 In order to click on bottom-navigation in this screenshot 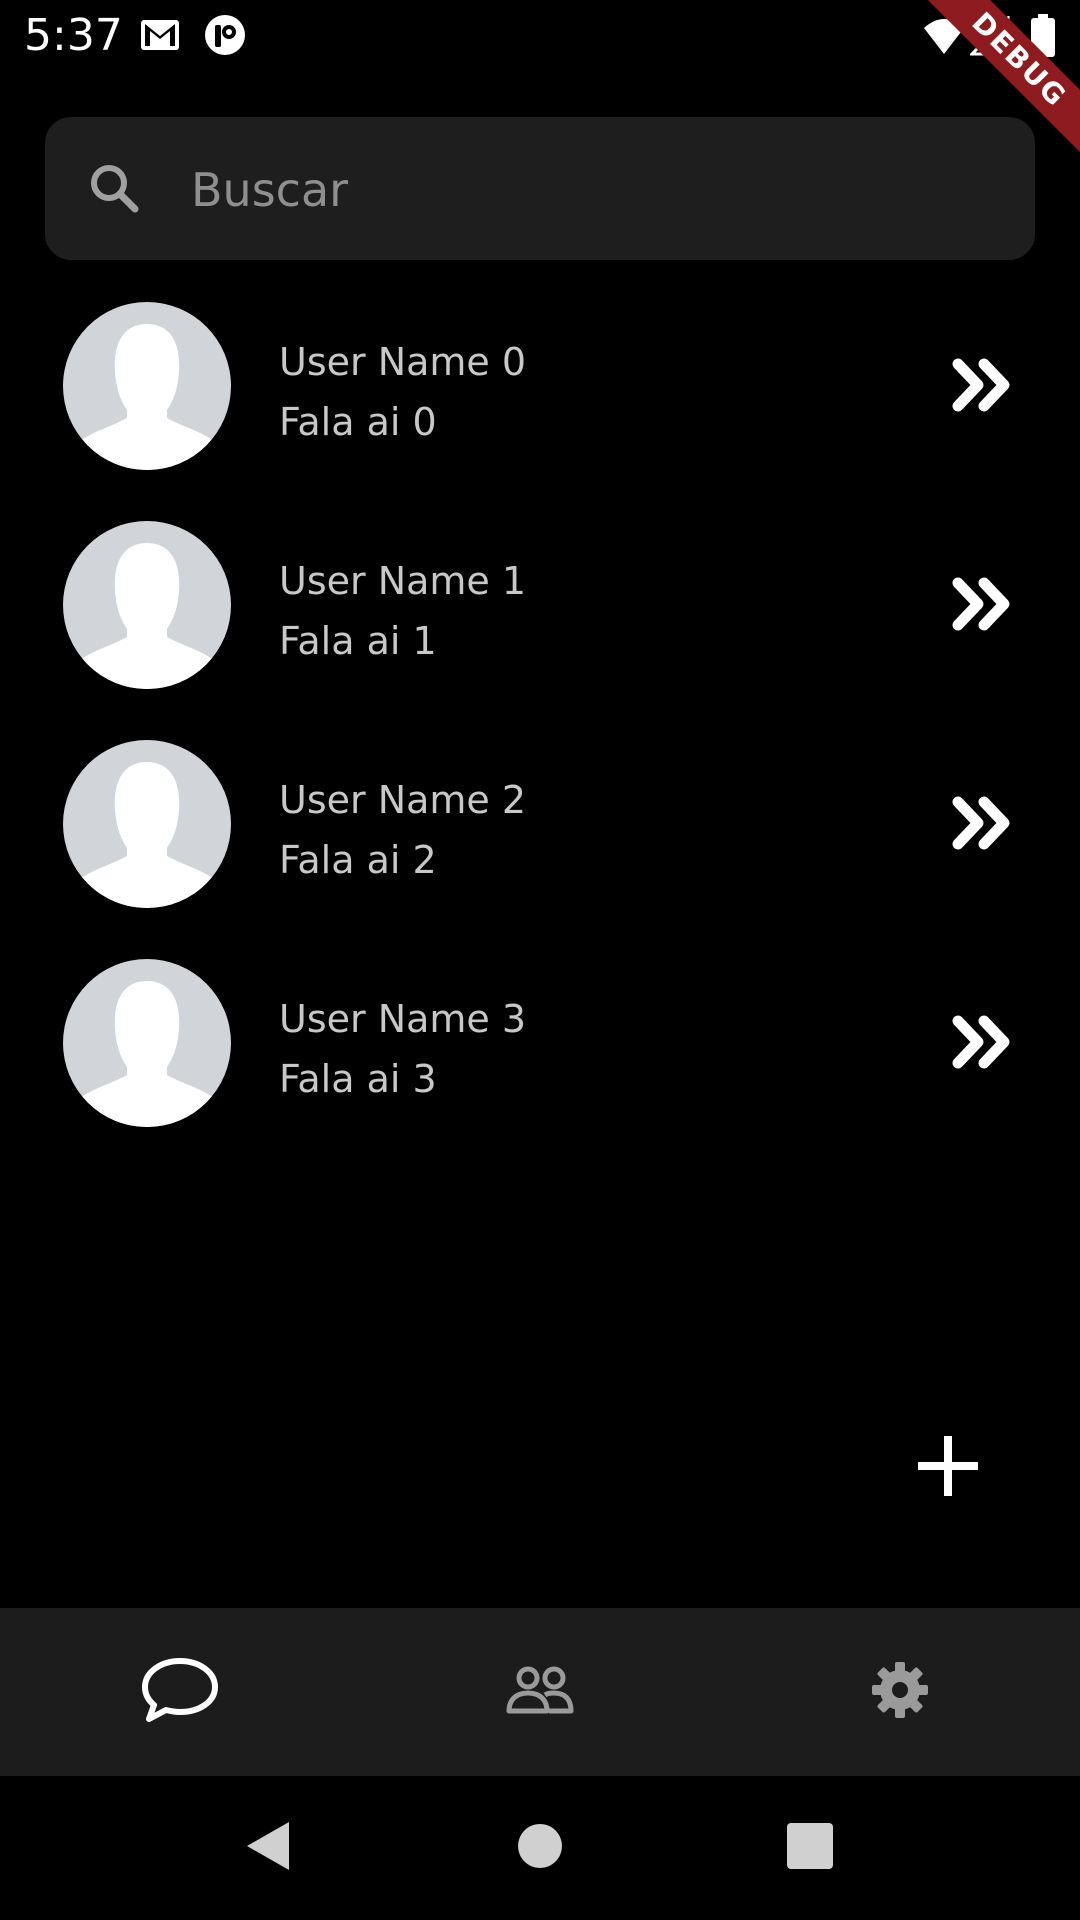, I will do `click(540, 1692)`.